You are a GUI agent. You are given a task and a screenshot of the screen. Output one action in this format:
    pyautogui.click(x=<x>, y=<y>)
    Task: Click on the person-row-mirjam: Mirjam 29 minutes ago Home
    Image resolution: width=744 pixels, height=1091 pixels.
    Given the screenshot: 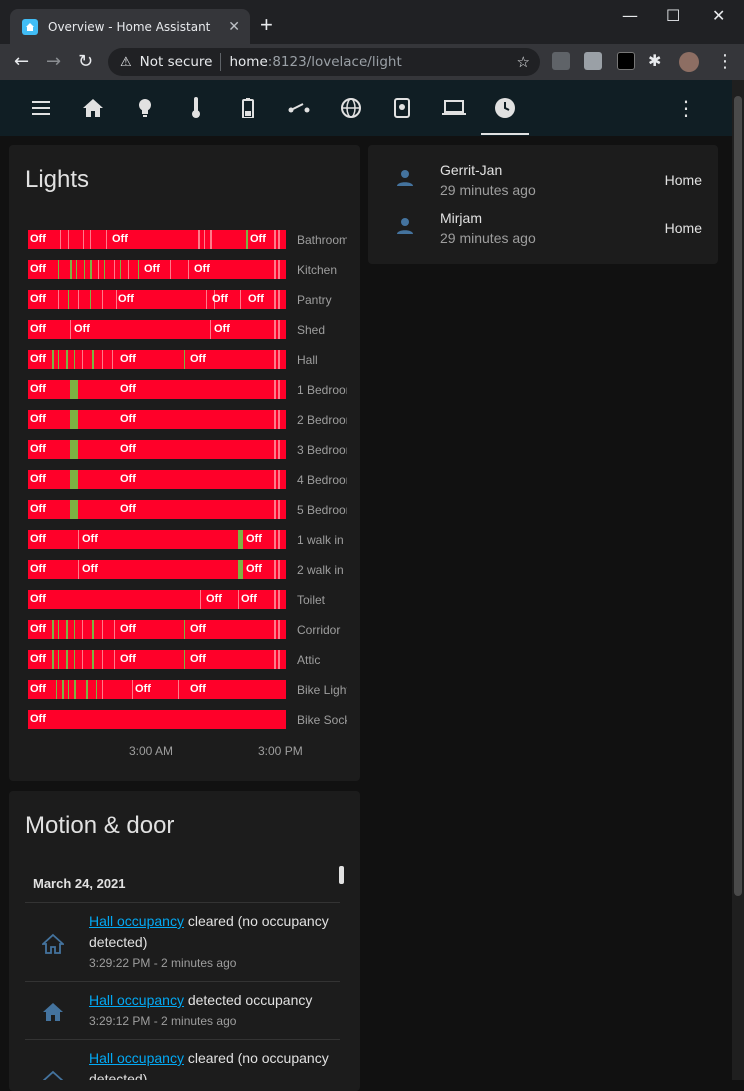 What is the action you would take?
    pyautogui.click(x=543, y=228)
    